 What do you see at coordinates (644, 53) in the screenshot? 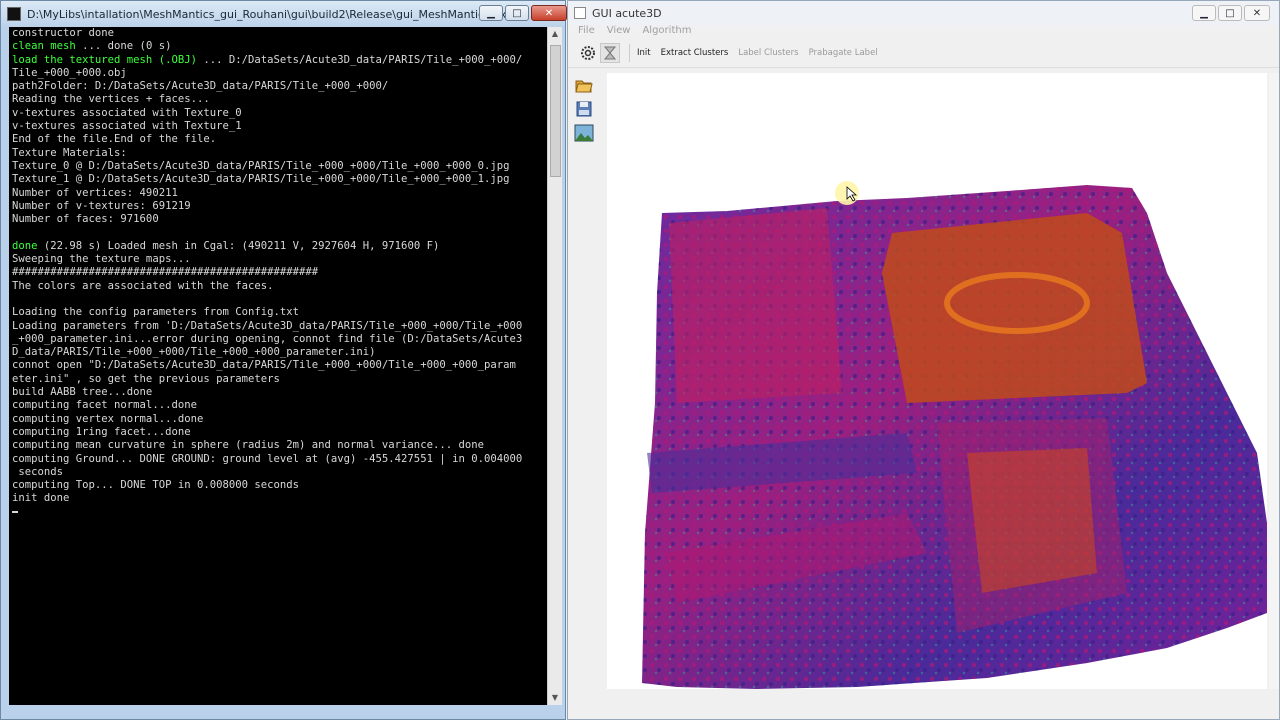
I see `init-button: Init` at bounding box center [644, 53].